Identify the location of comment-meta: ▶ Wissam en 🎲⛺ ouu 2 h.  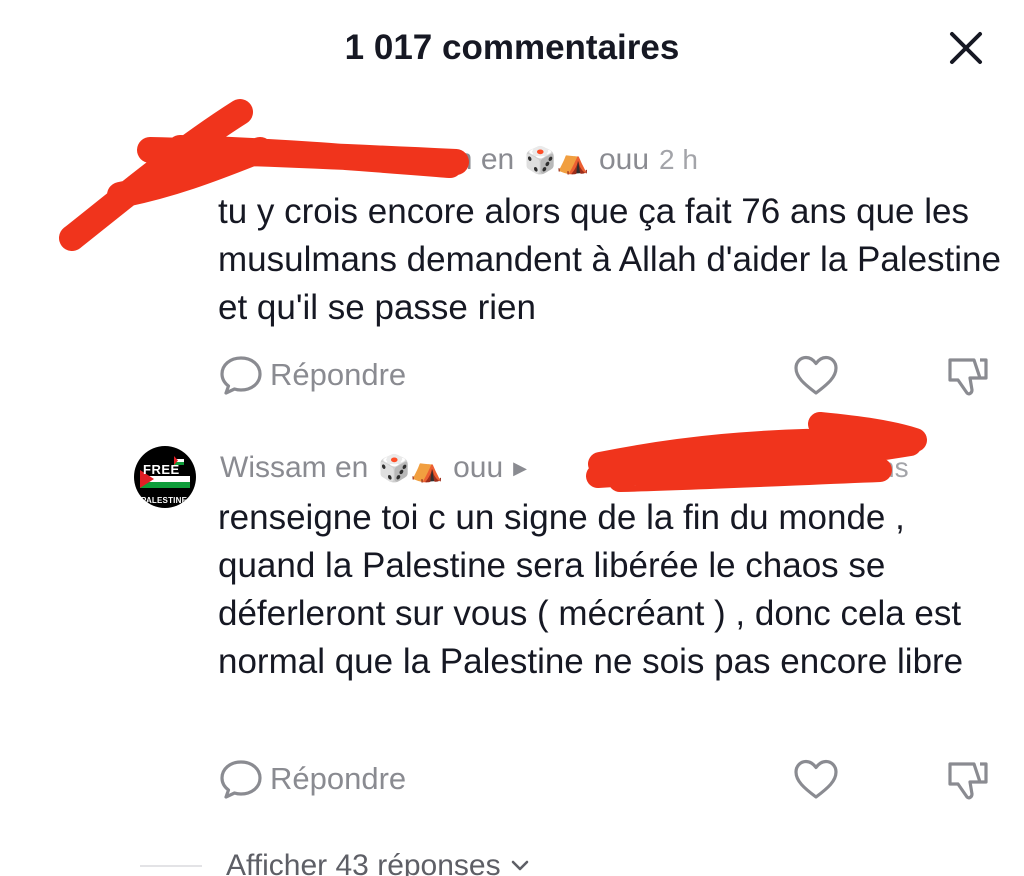
(459, 160).